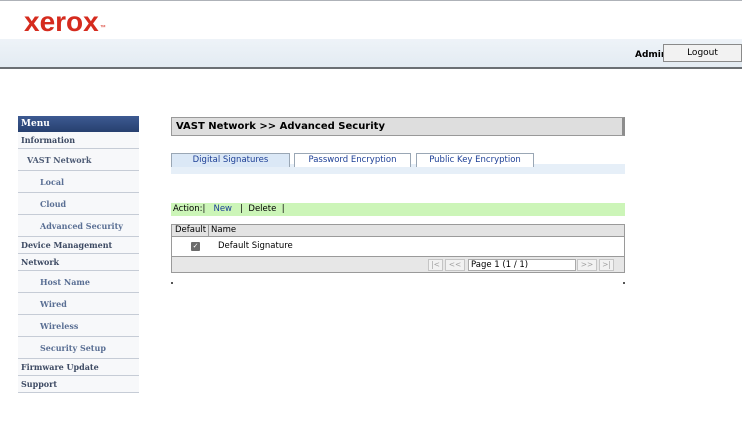  What do you see at coordinates (78, 182) in the screenshot?
I see `menu-item-local: Local` at bounding box center [78, 182].